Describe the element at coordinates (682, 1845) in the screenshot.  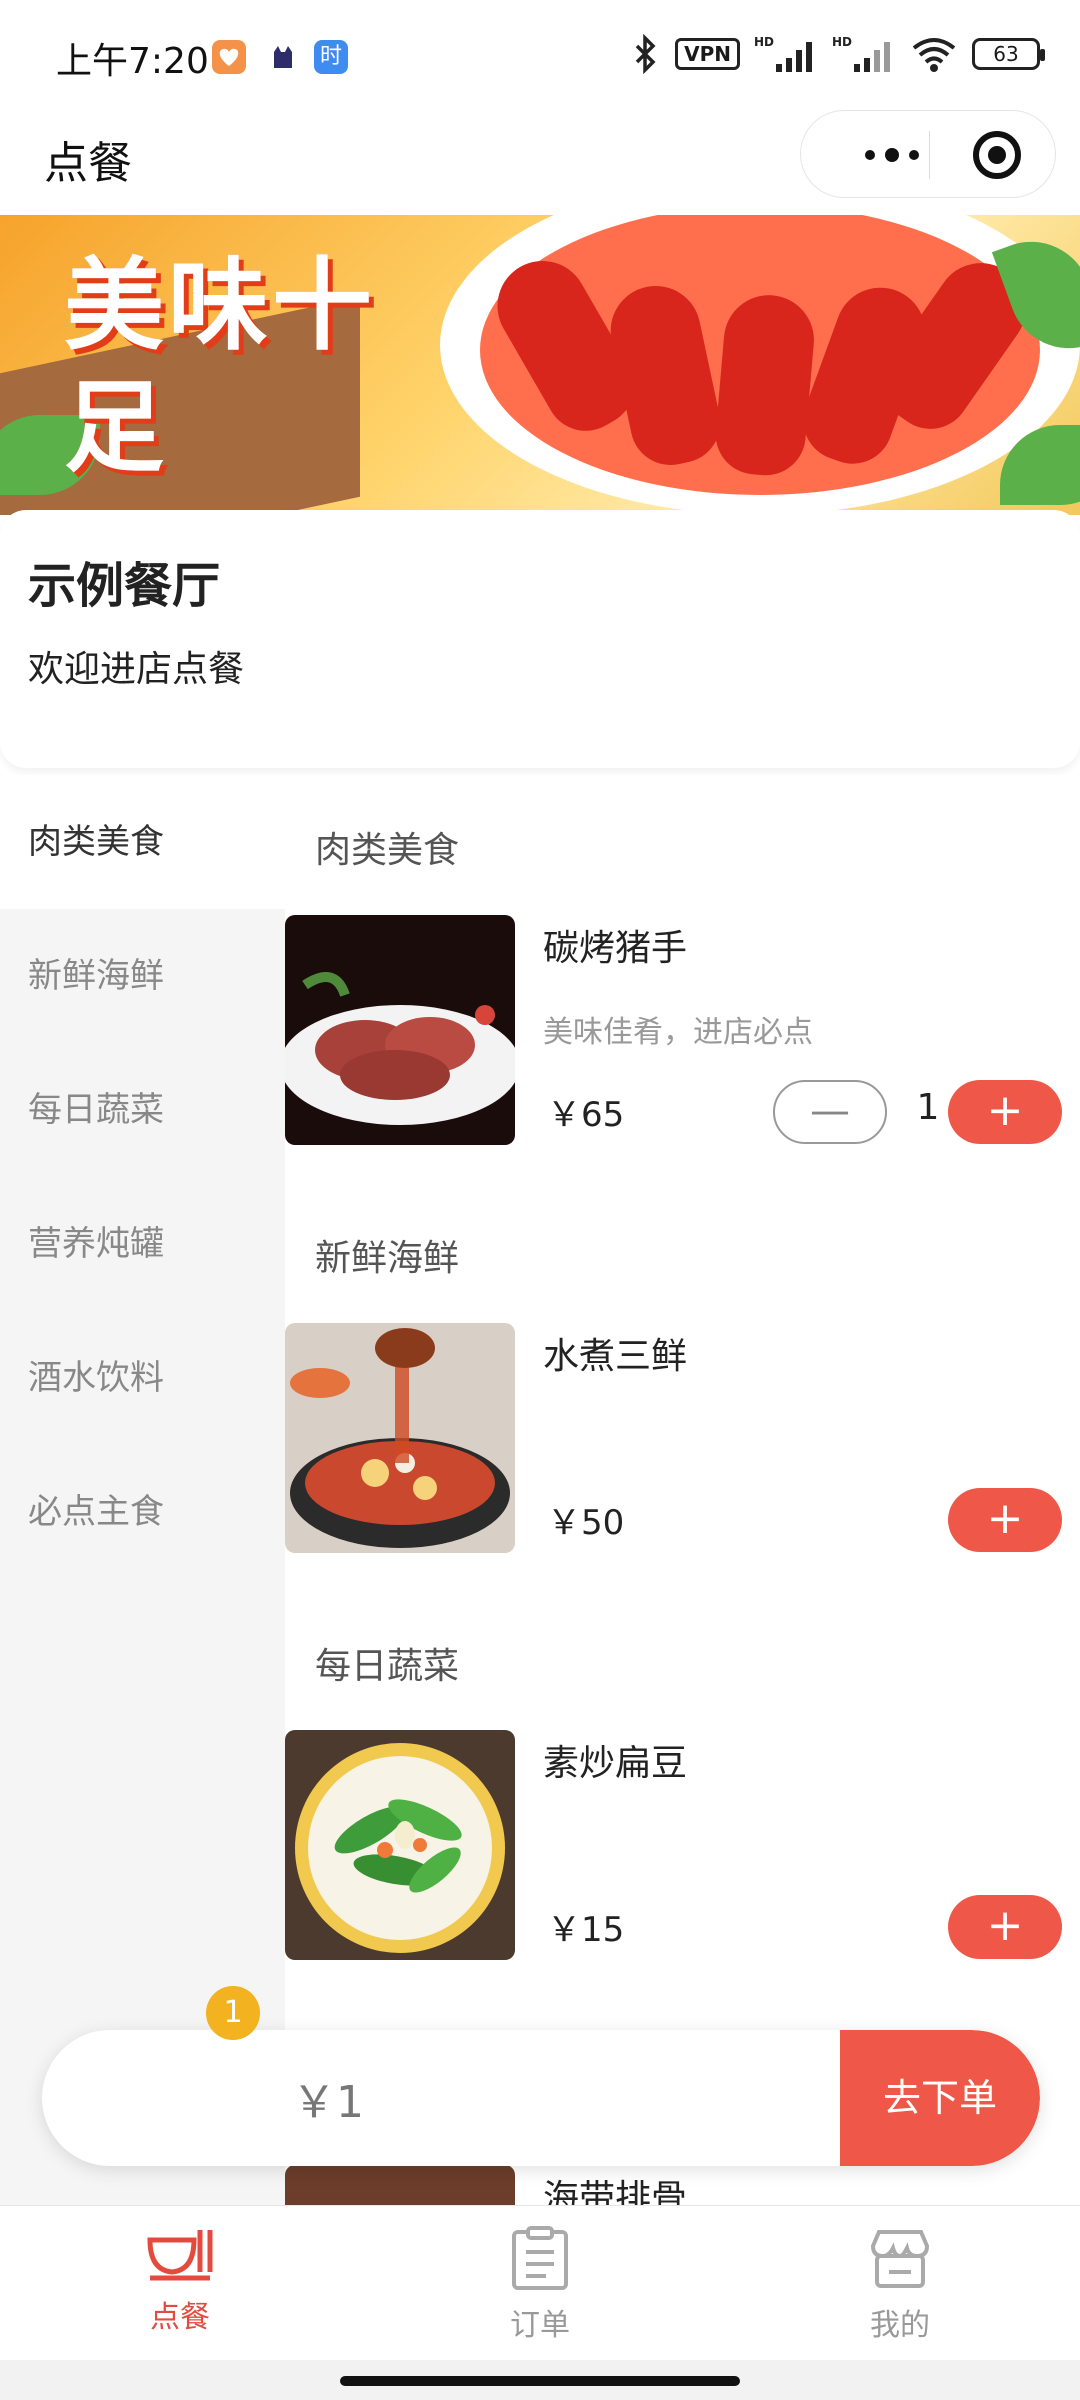
I see `dish-item: 素炒扁豆 ￥15 +` at that location.